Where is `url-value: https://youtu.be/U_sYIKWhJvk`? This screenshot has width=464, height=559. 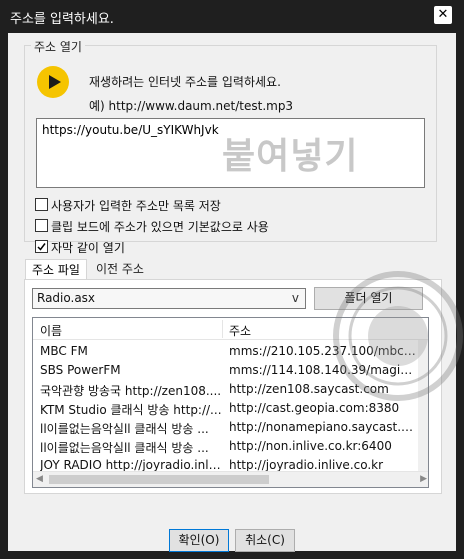 url-value: https://youtu.be/U_sYIKWhJvk is located at coordinates (130, 130).